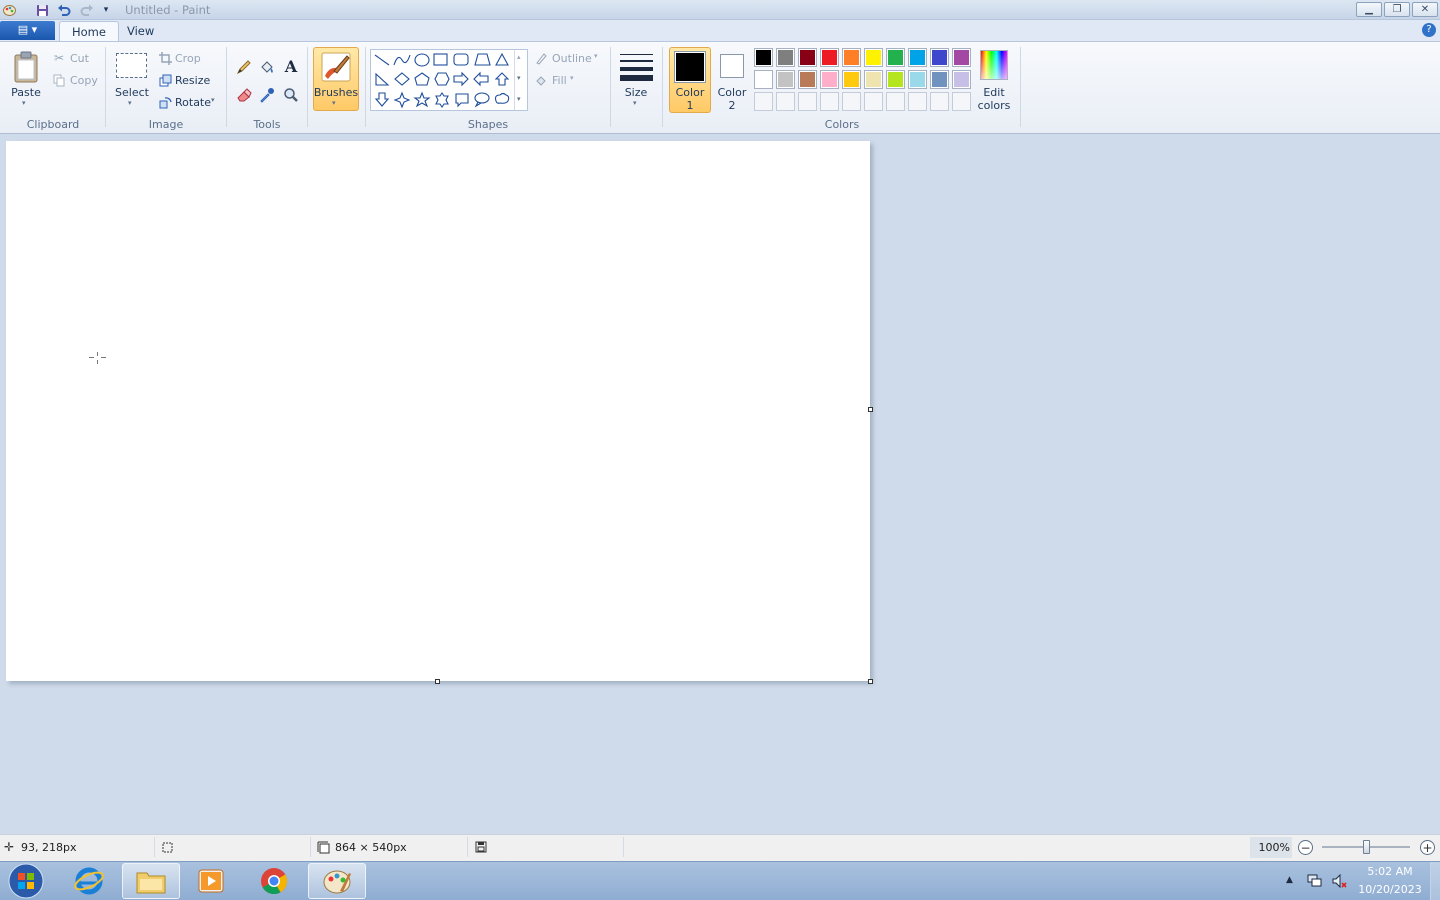 Image resolution: width=1440 pixels, height=900 pixels. I want to click on shape-oval-icon, so click(422, 60).